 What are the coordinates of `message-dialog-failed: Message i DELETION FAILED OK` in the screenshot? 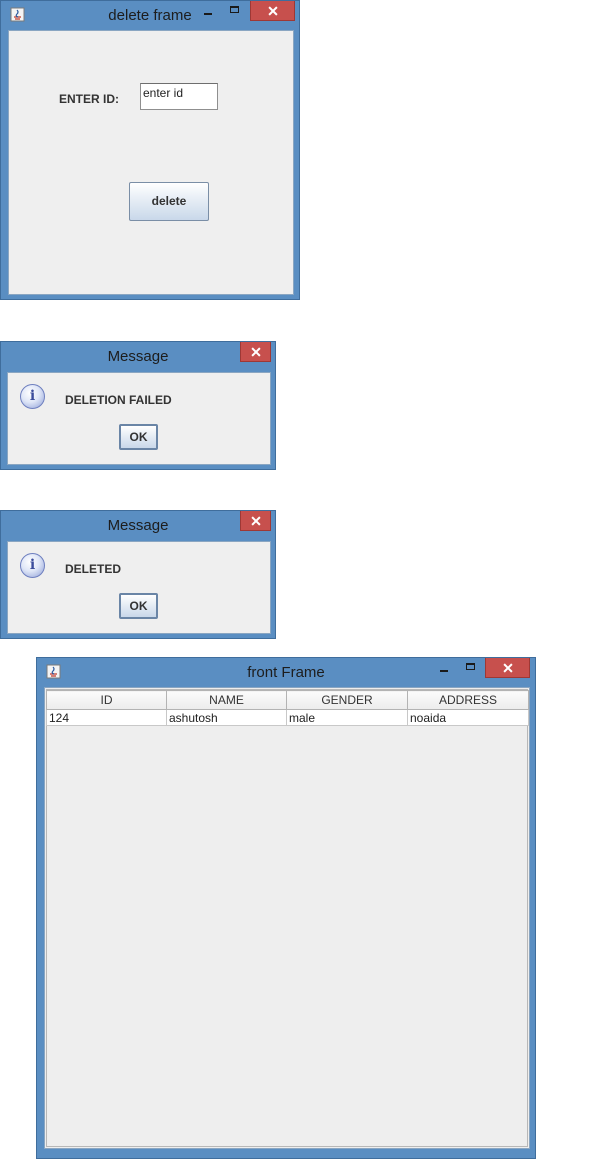 It's located at (138, 405).